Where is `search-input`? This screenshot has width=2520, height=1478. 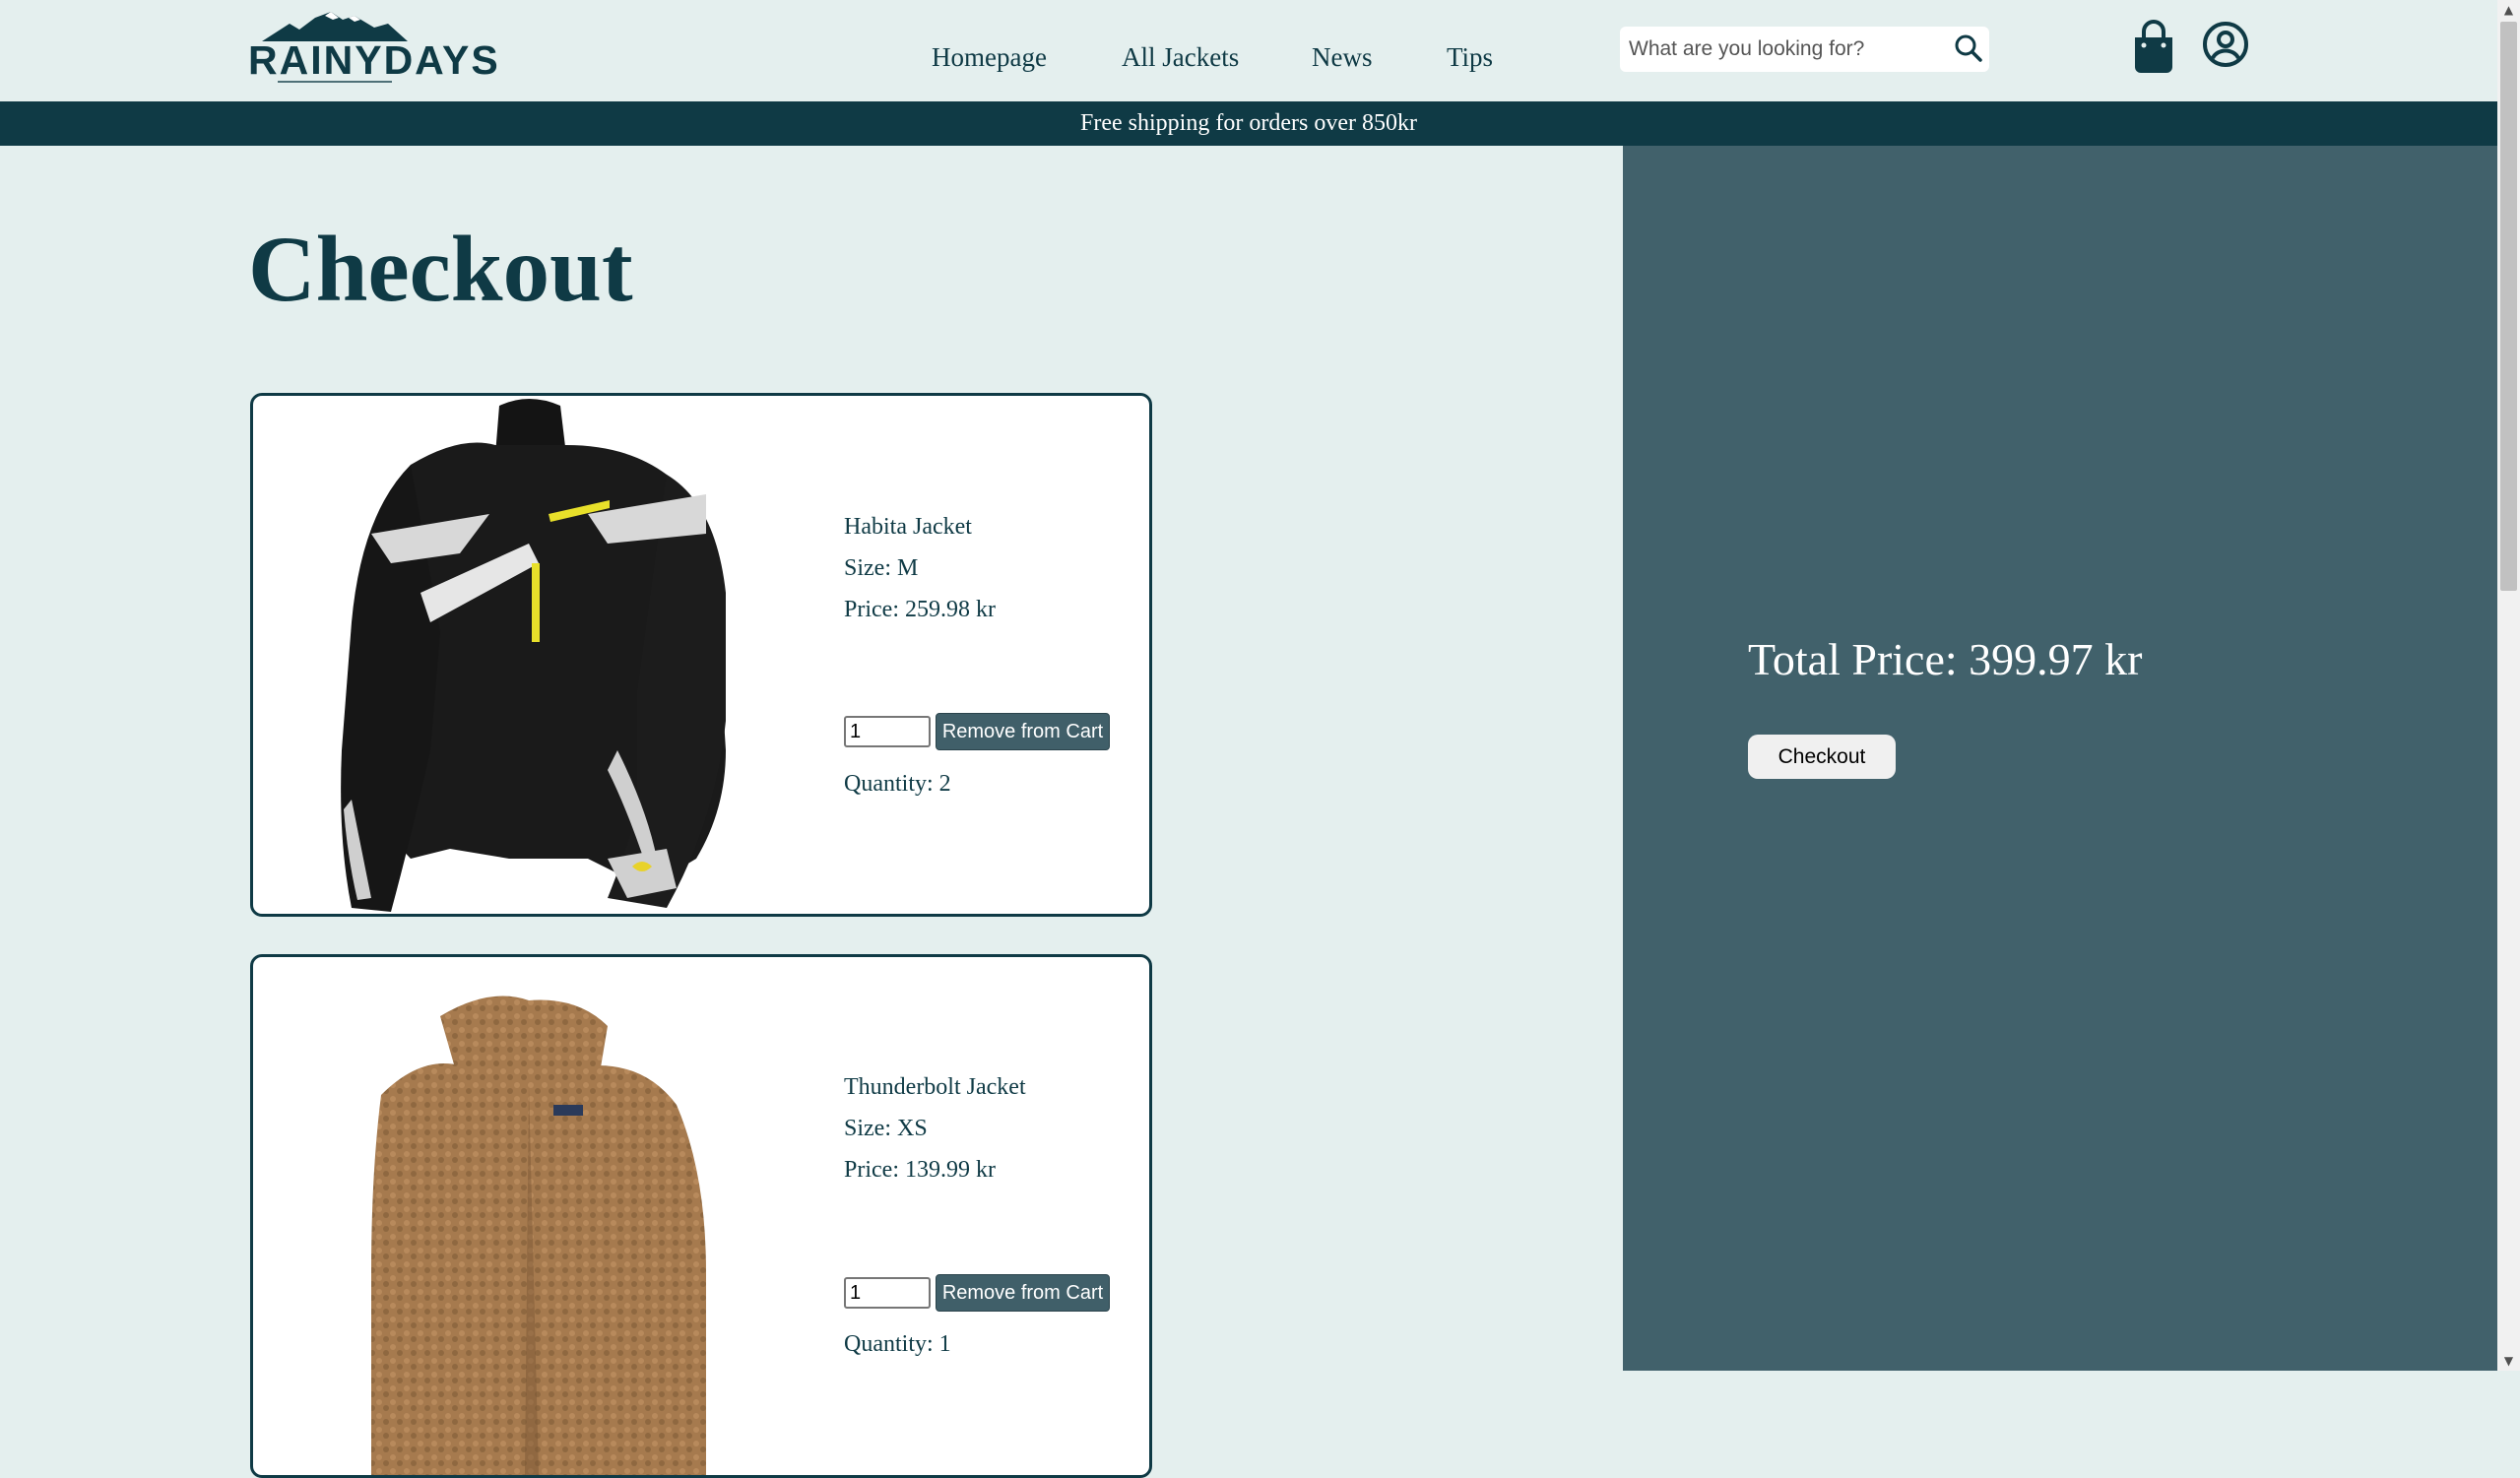
search-input is located at coordinates (1777, 49).